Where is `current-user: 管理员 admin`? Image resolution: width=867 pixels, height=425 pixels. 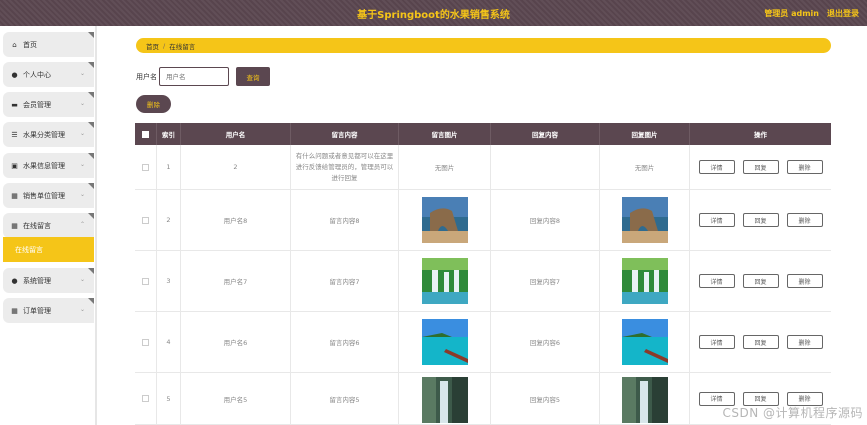 current-user: 管理员 admin is located at coordinates (791, 13).